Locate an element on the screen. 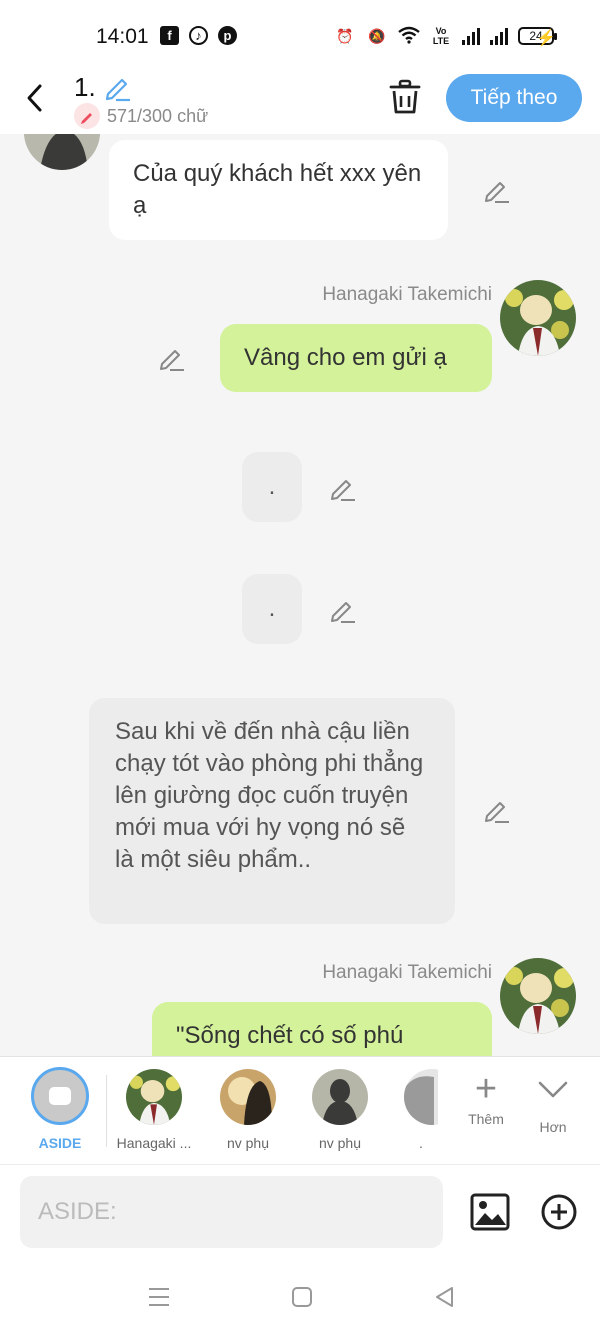 The width and height of the screenshot is (600, 1333). character-aside: ASIDE is located at coordinates (60, 1109).